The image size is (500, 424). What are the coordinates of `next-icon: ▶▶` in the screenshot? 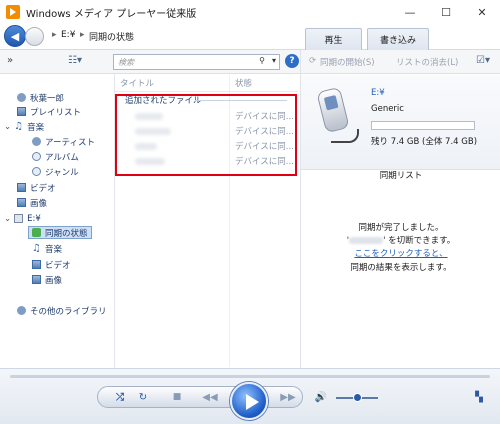 It's located at (288, 397).